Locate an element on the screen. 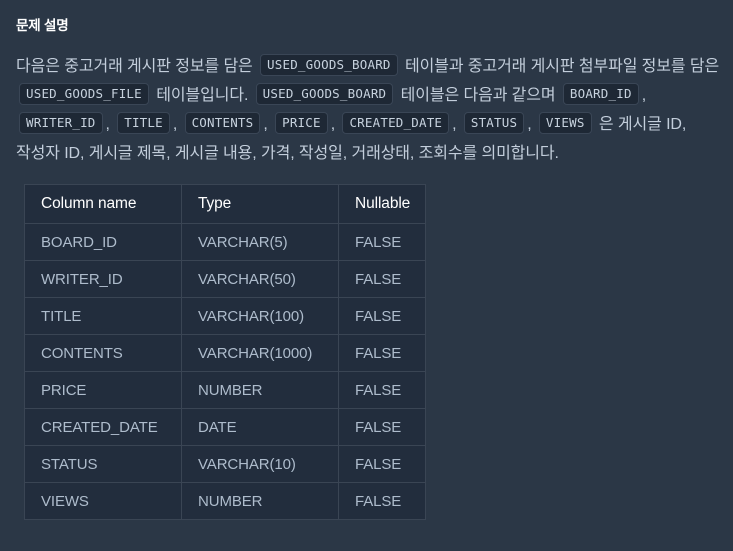 This screenshot has height=551, width=733. inline-code-chip: USED_GOODS_FILE is located at coordinates (84, 94).